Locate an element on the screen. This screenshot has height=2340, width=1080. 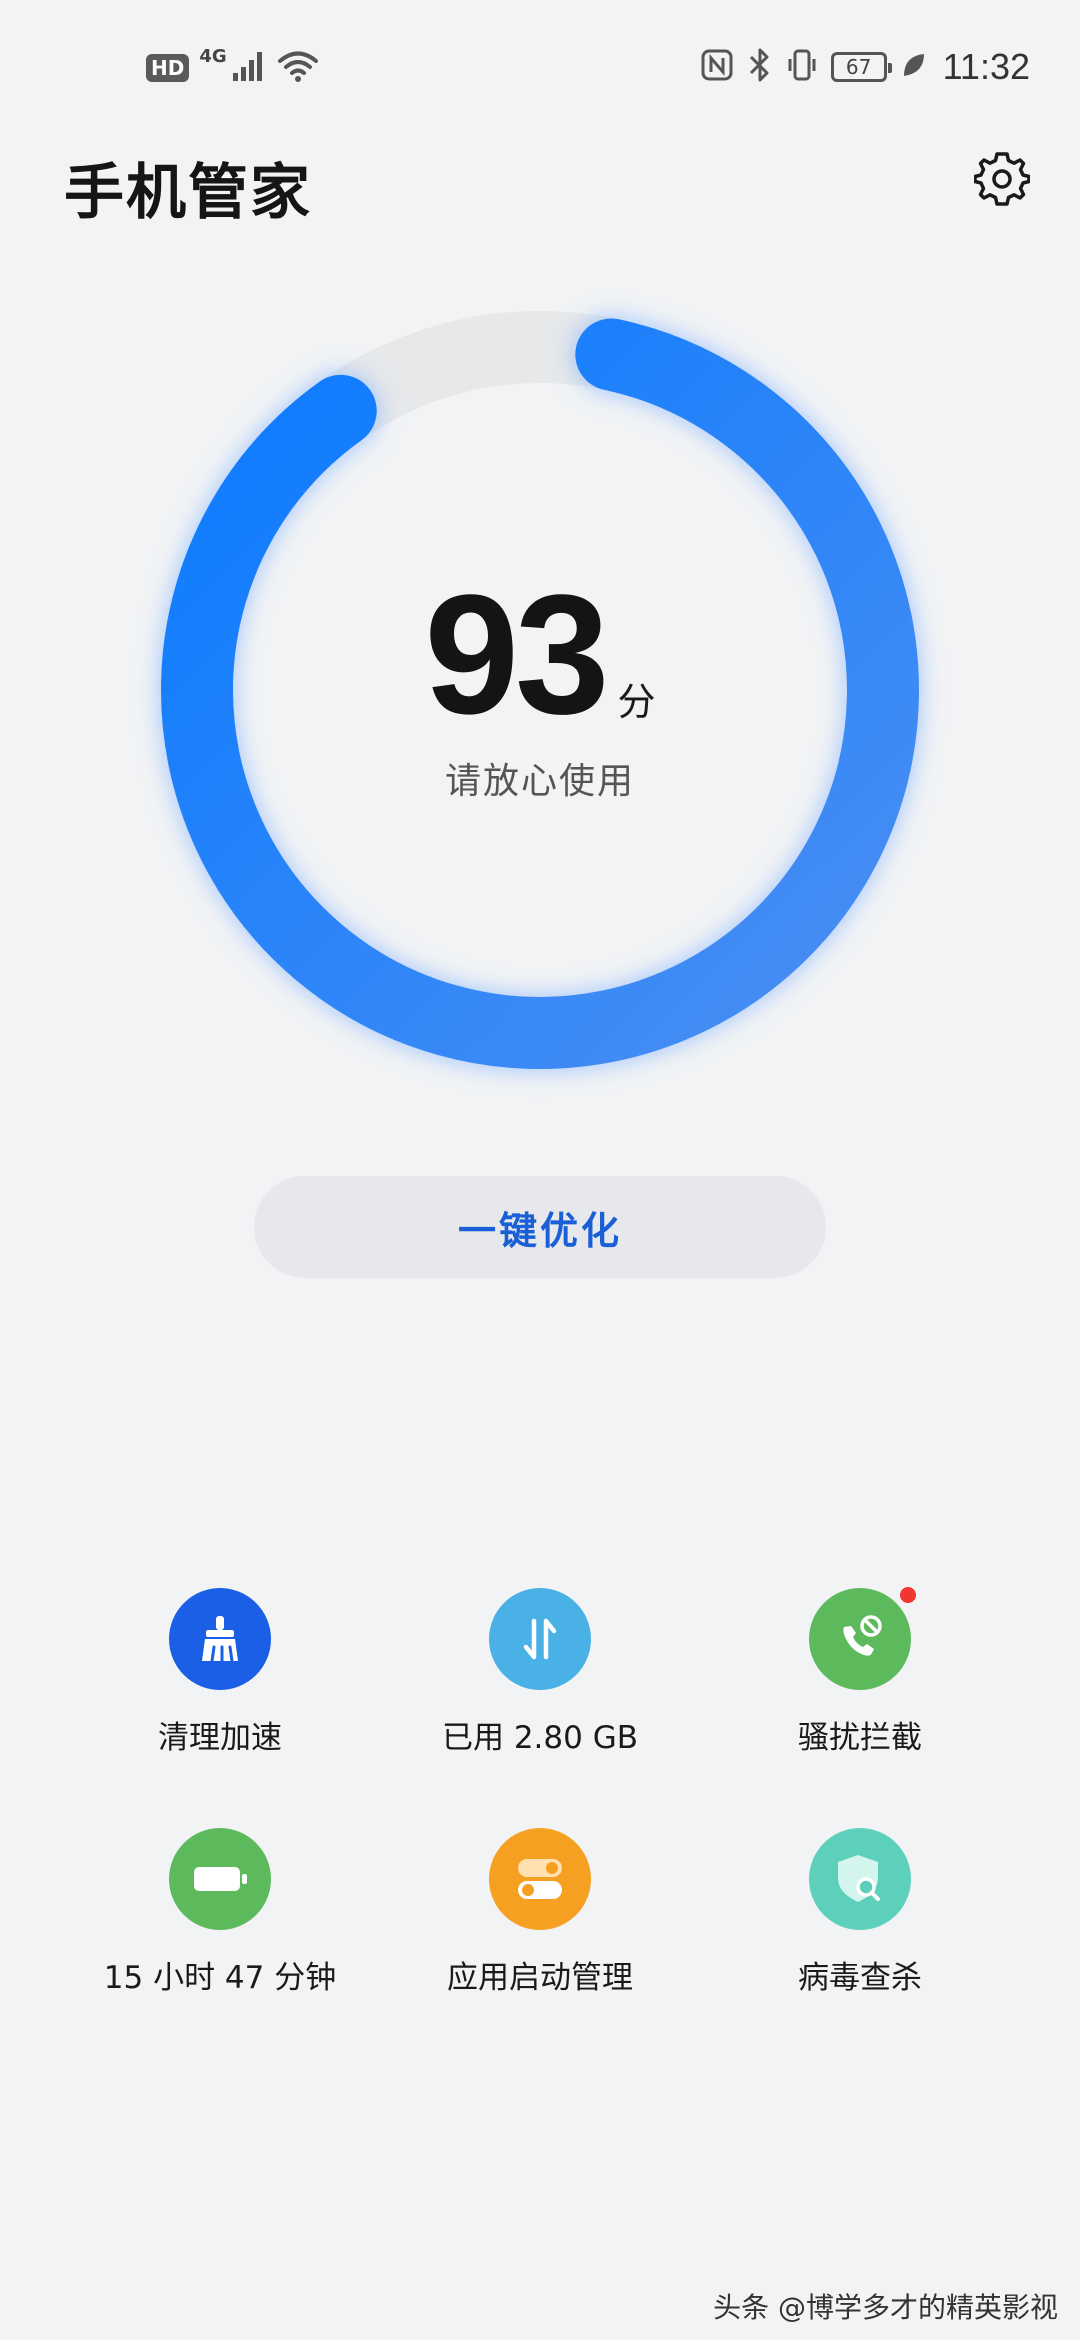
tool-harassment-block-icon-circle is located at coordinates (864, 1637).